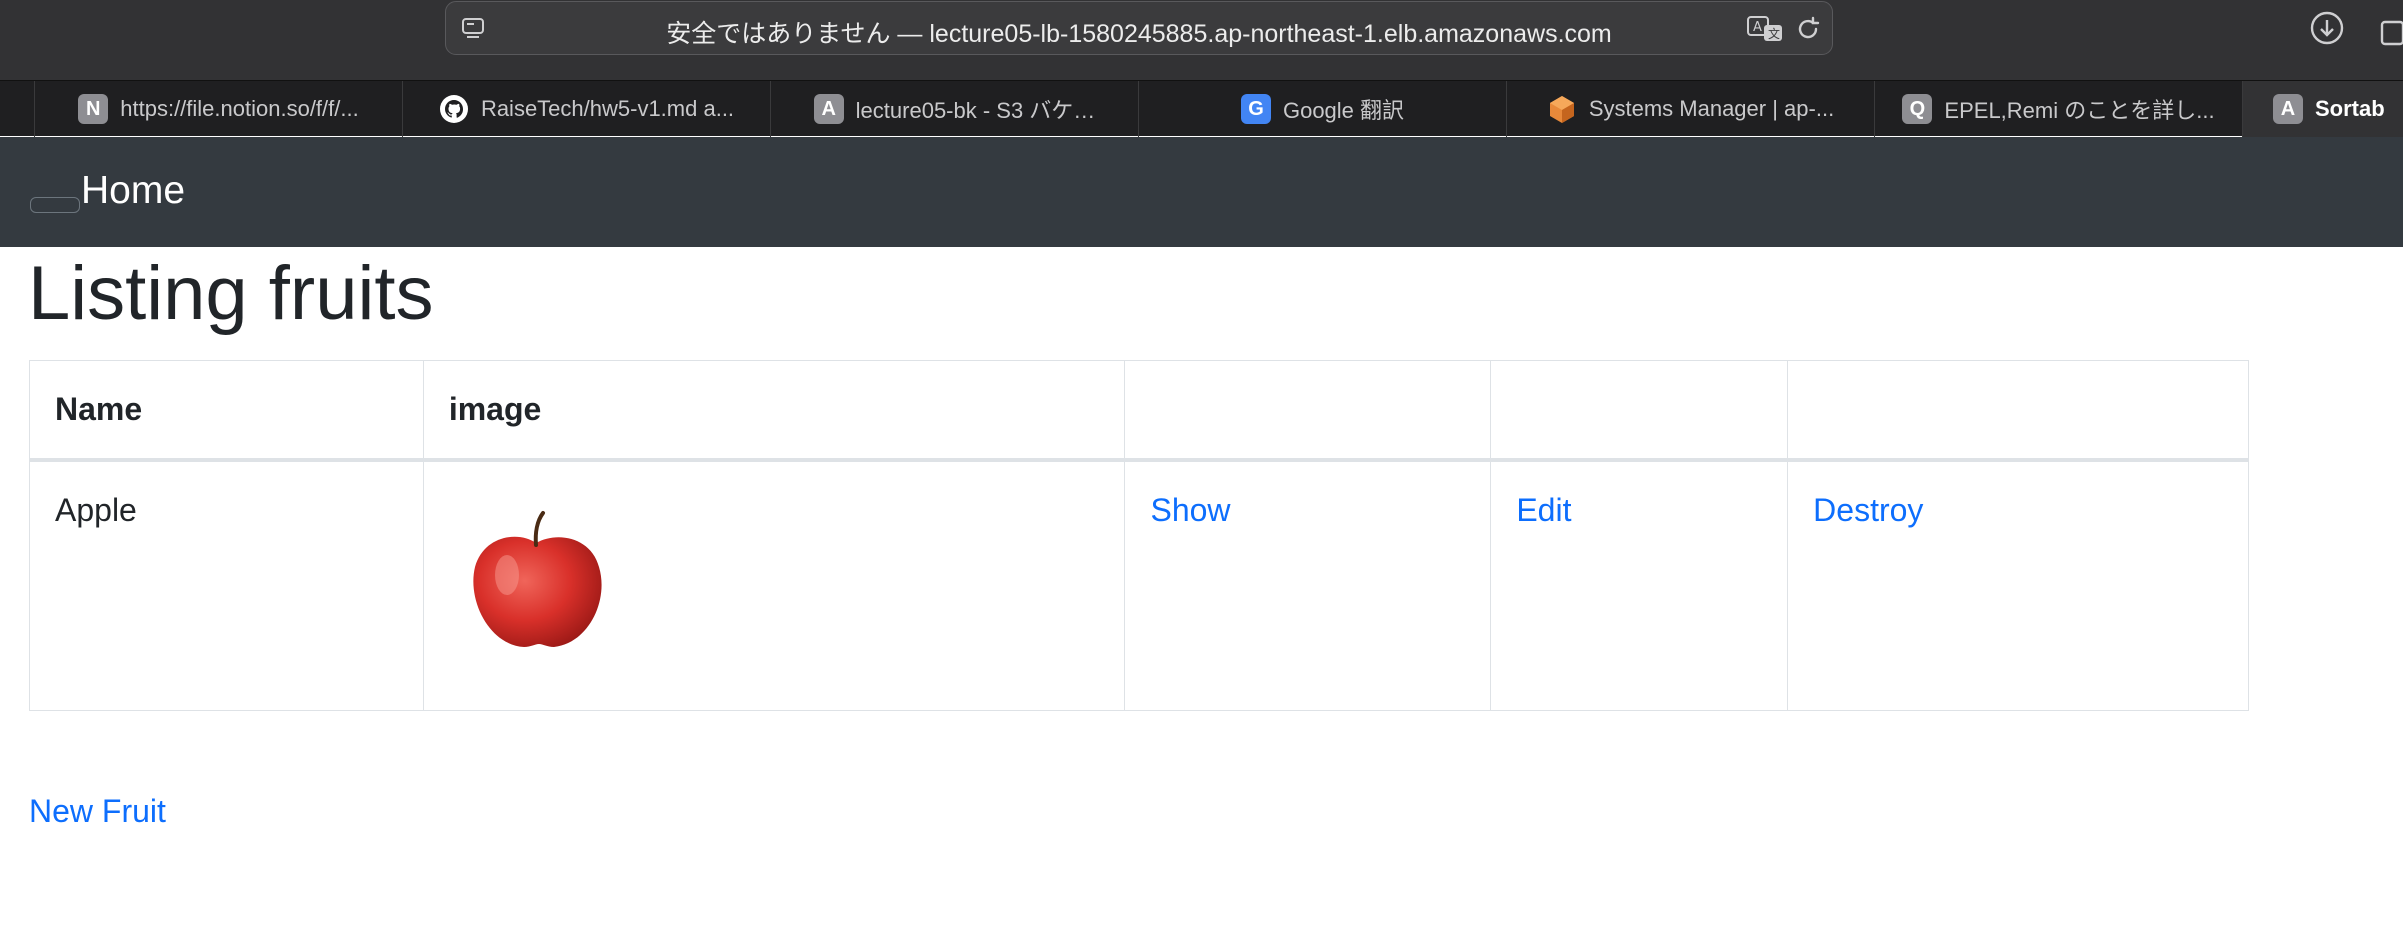  I want to click on tab-label: Sortab, so click(2350, 108).